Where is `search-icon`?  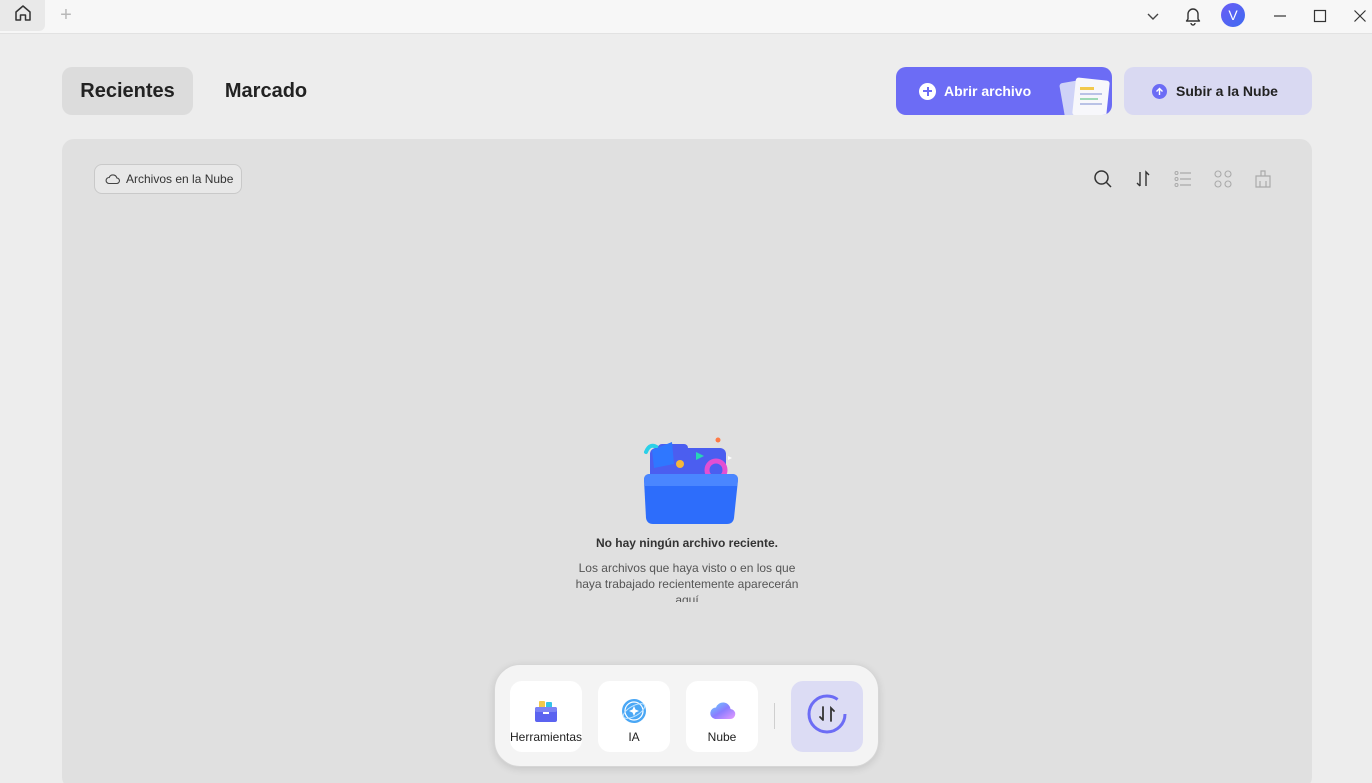
search-icon is located at coordinates (1103, 179).